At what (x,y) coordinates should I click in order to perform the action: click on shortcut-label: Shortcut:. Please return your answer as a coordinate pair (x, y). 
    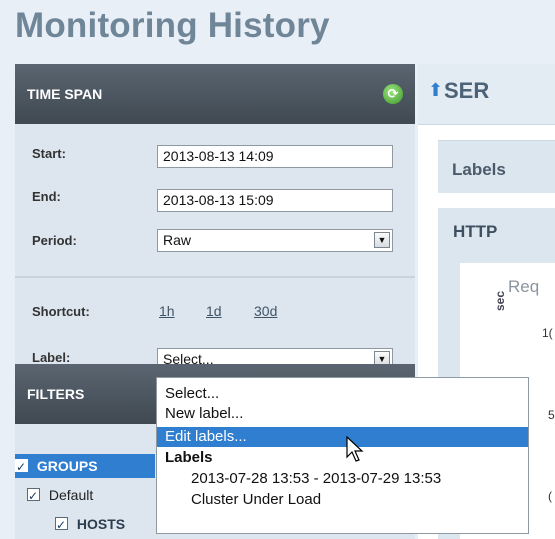
    Looking at the image, I should click on (61, 311).